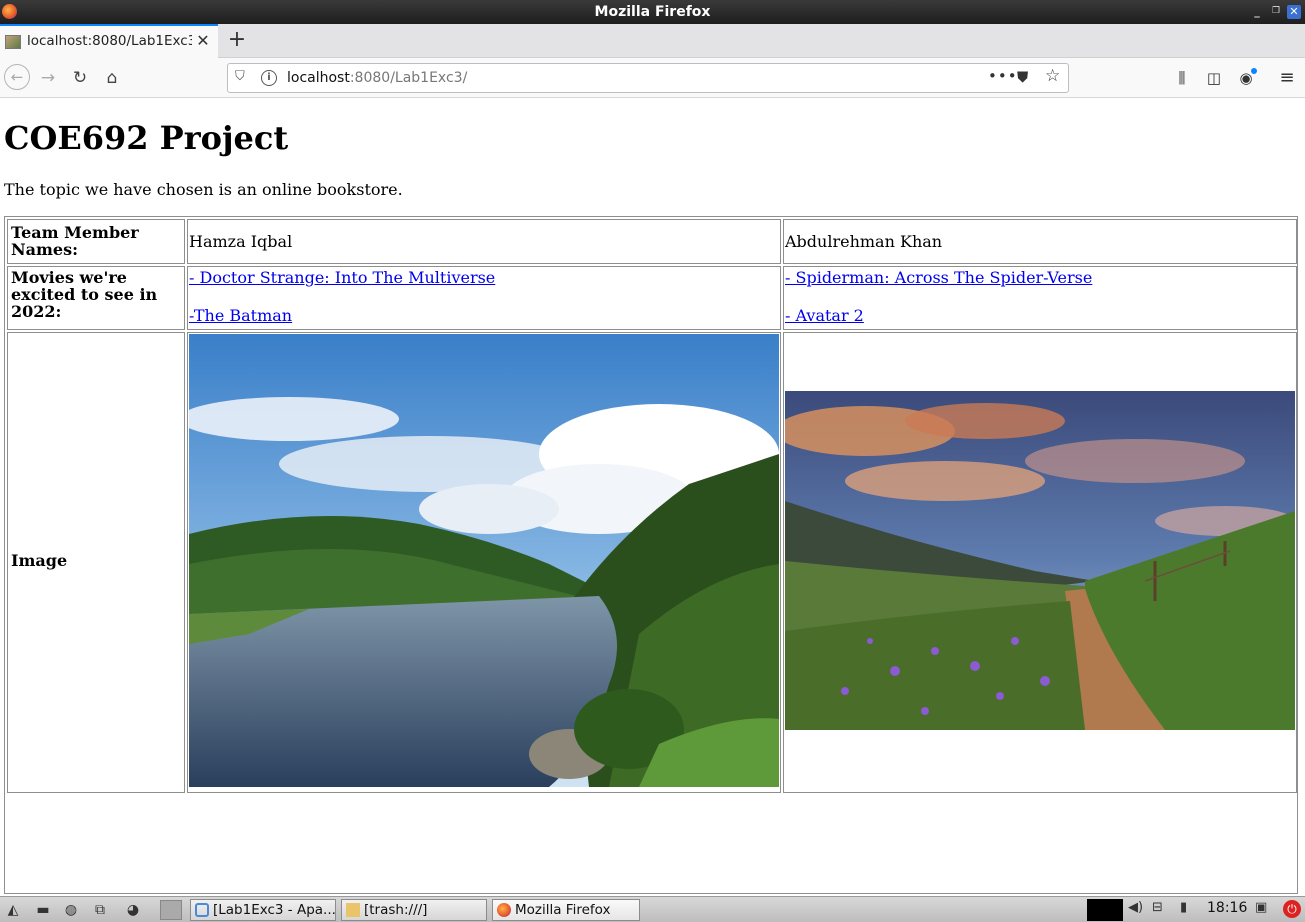 Image resolution: width=1305 pixels, height=922 pixels. What do you see at coordinates (408, 78) in the screenshot?
I see `url-path: :8080/Lab1Exc3/` at bounding box center [408, 78].